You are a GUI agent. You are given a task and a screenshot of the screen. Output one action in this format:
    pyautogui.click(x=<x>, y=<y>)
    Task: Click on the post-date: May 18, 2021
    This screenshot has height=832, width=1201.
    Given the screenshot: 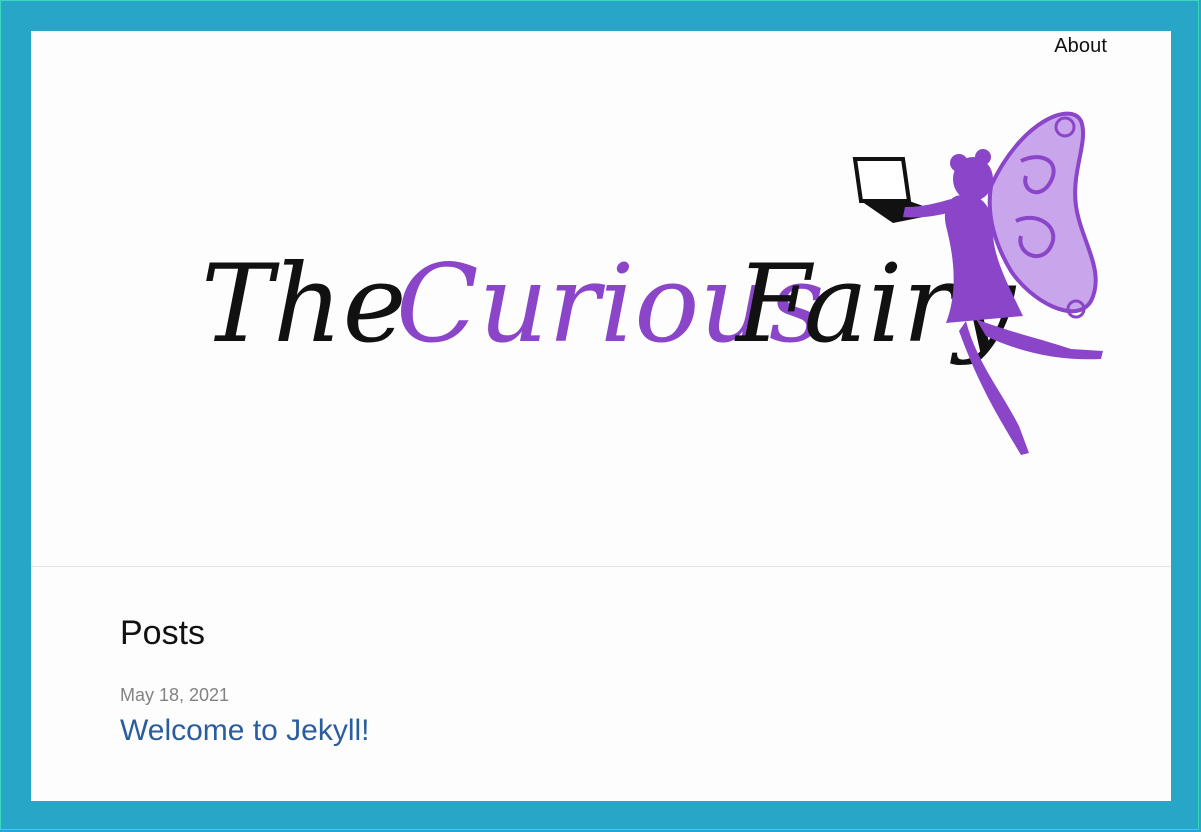 What is the action you would take?
    pyautogui.click(x=175, y=695)
    